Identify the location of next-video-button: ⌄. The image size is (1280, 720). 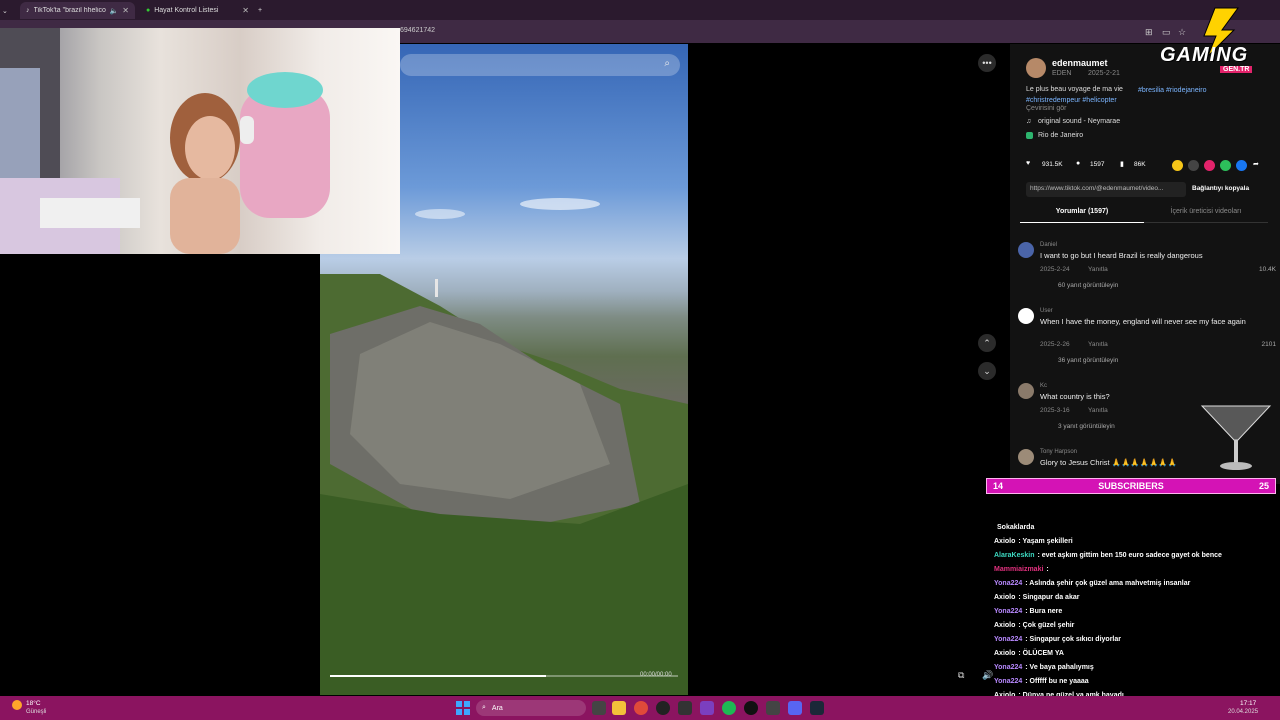
(987, 371).